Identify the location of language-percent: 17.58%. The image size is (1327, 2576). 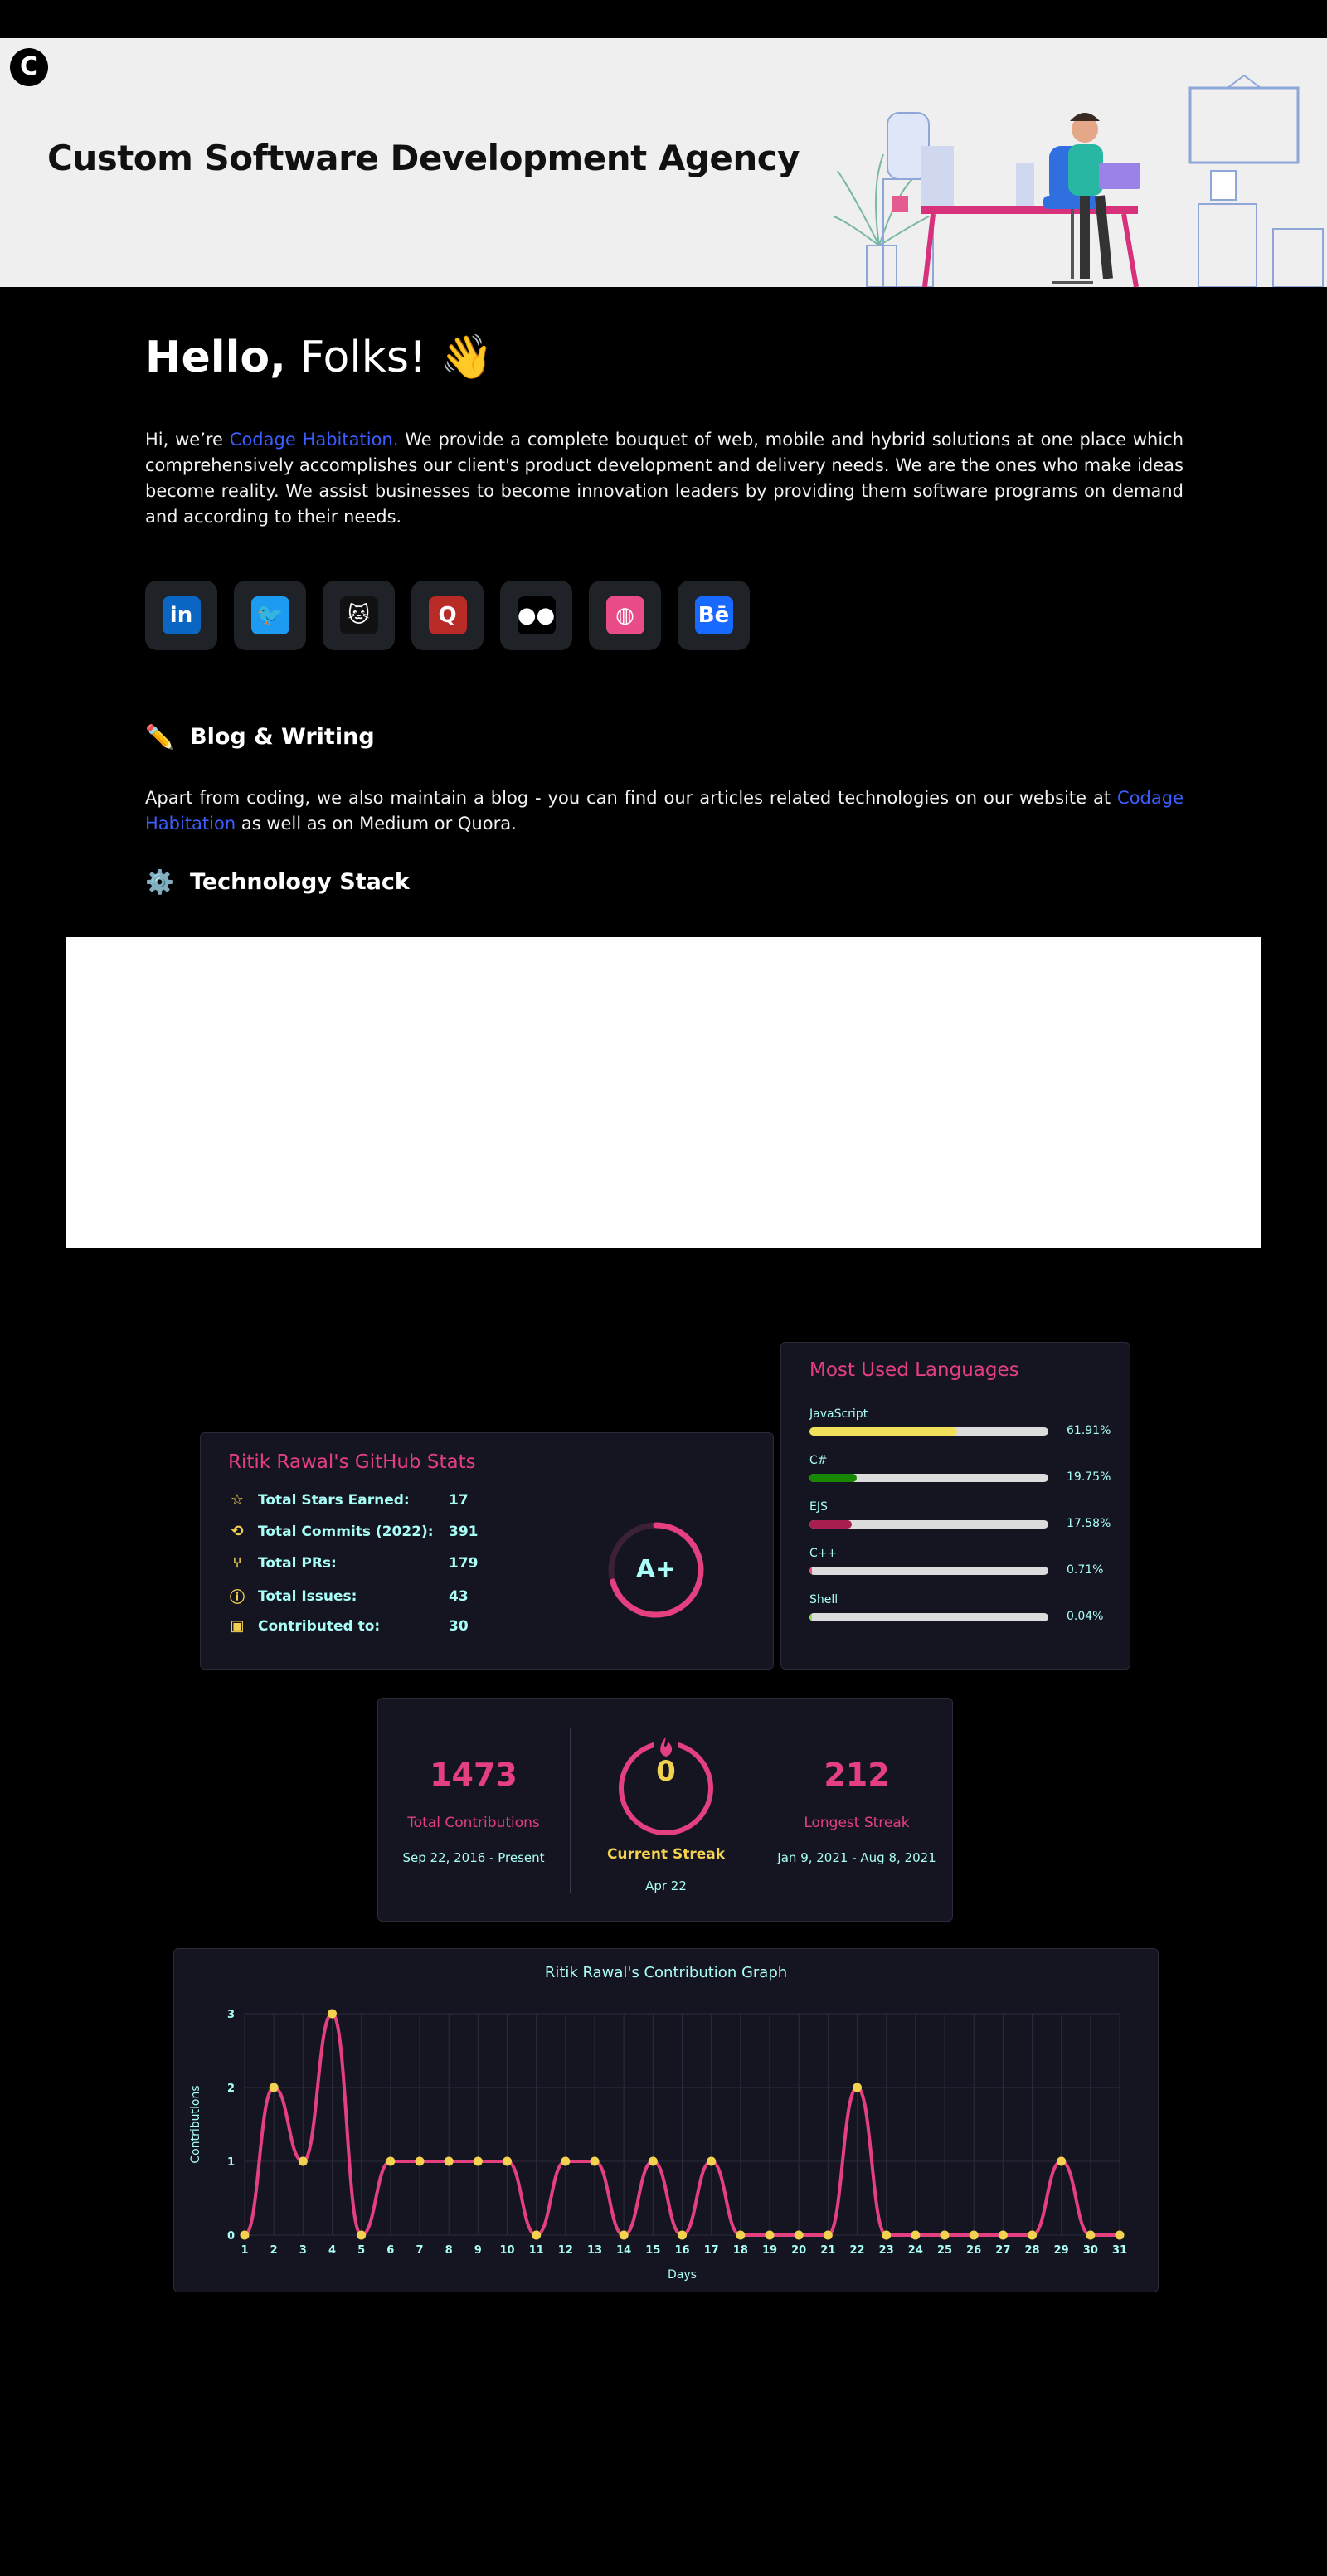
(1089, 1523).